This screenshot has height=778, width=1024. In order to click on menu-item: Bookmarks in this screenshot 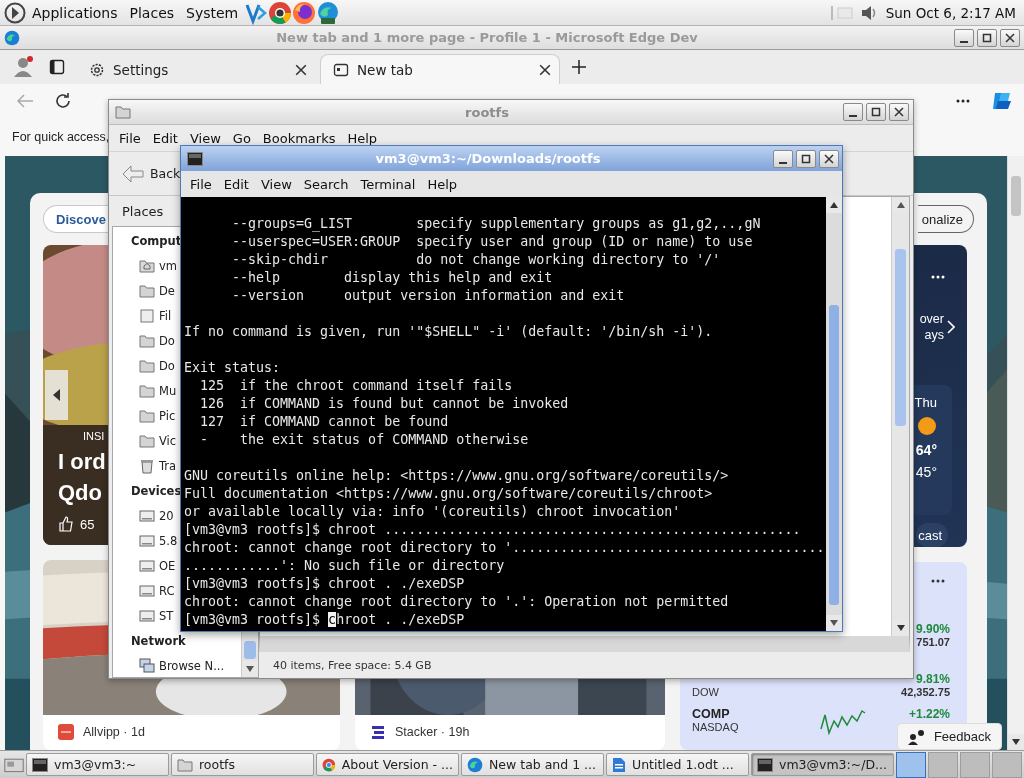, I will do `click(299, 138)`.